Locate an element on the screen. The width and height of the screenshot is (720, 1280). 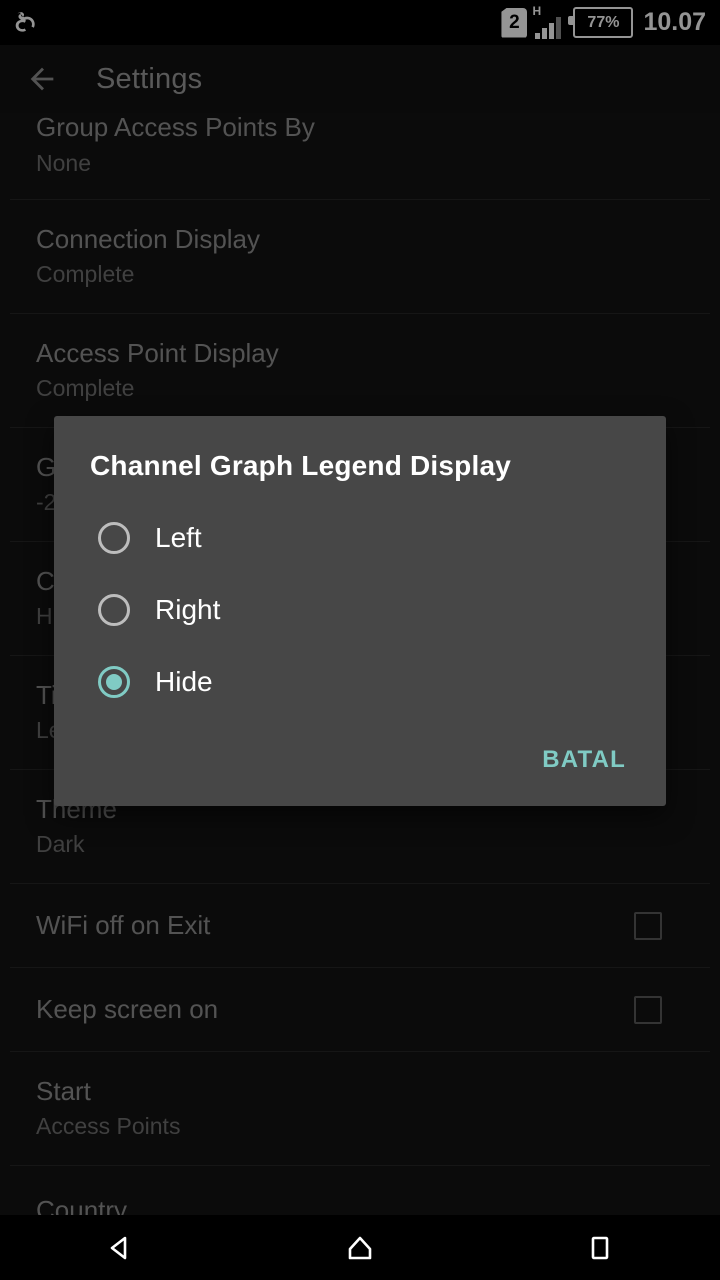
android-nav-bar is located at coordinates (360, 1247).